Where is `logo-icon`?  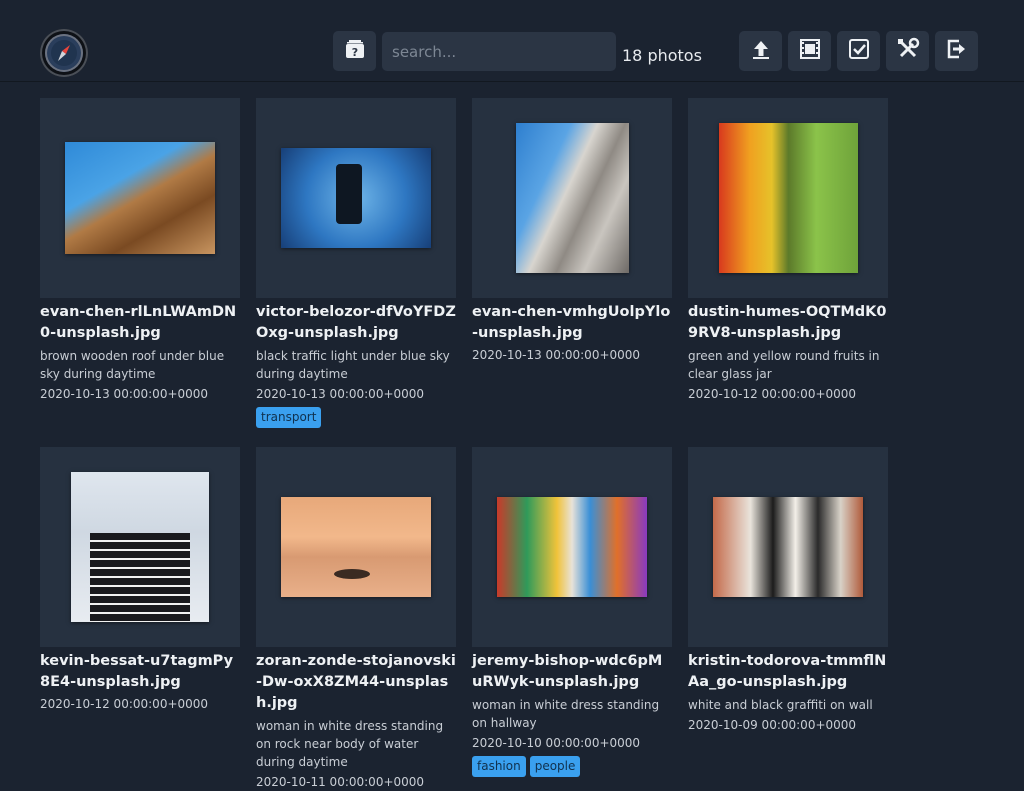 logo-icon is located at coordinates (64, 53).